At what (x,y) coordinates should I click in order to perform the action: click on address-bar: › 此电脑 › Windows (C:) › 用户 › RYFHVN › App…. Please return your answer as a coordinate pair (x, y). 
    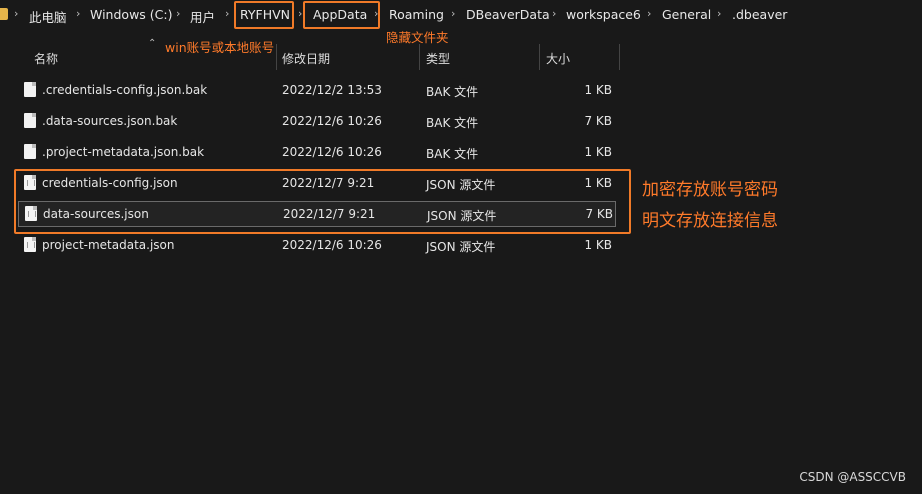
    Looking at the image, I should click on (461, 15).